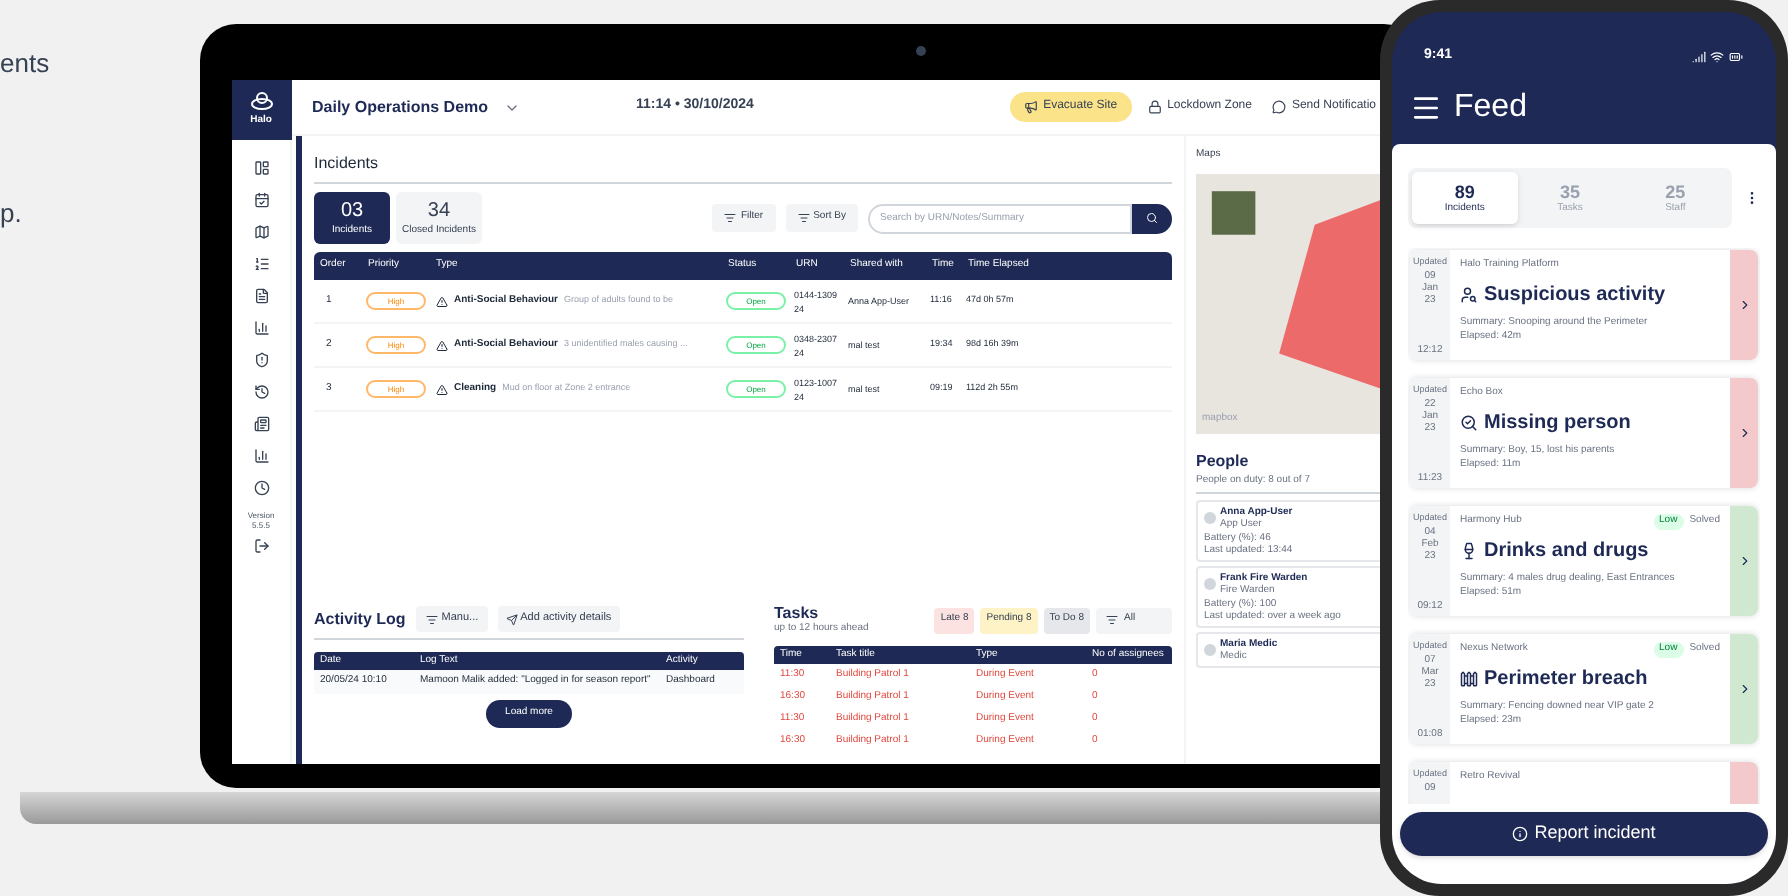 The height and width of the screenshot is (896, 1788). What do you see at coordinates (360, 619) in the screenshot?
I see `section-title: Activity Log` at bounding box center [360, 619].